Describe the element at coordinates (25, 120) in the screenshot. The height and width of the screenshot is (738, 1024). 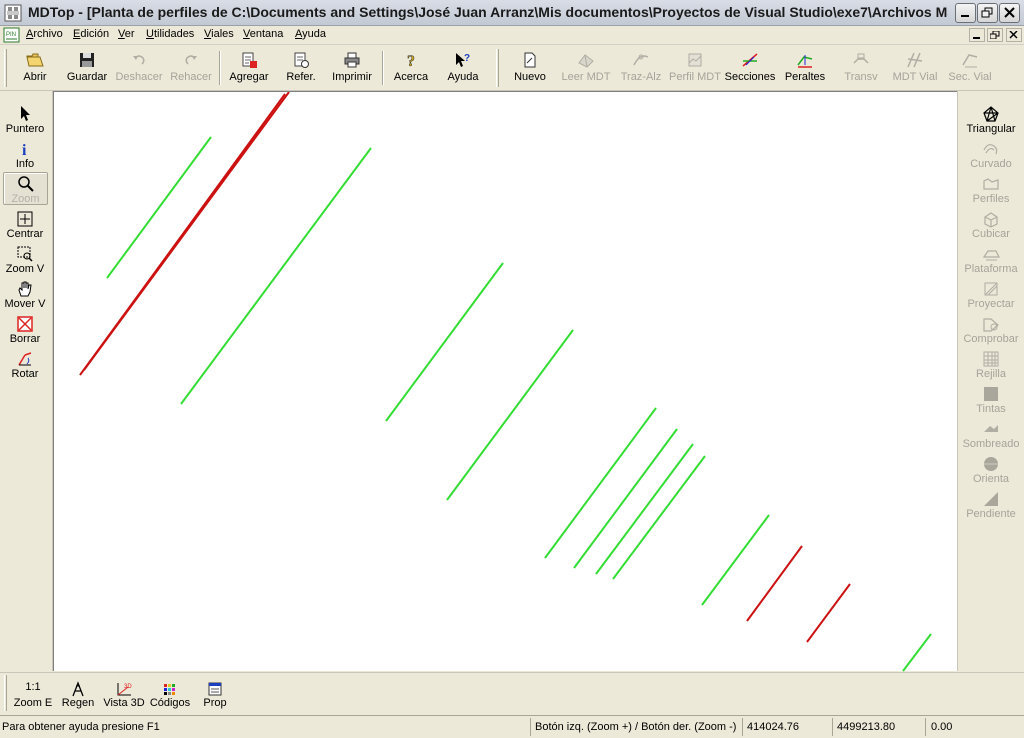
I see `puntero-tool: Puntero` at that location.